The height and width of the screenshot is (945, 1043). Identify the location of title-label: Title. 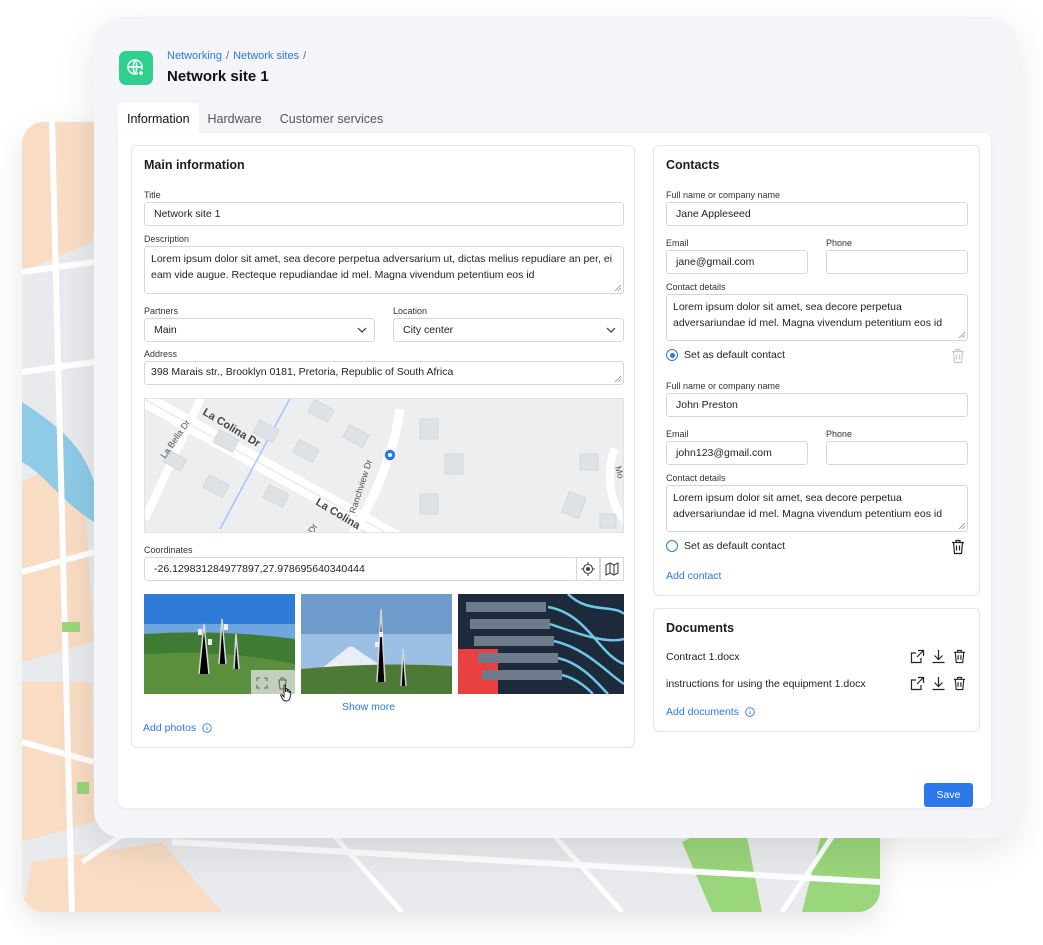
(152, 195).